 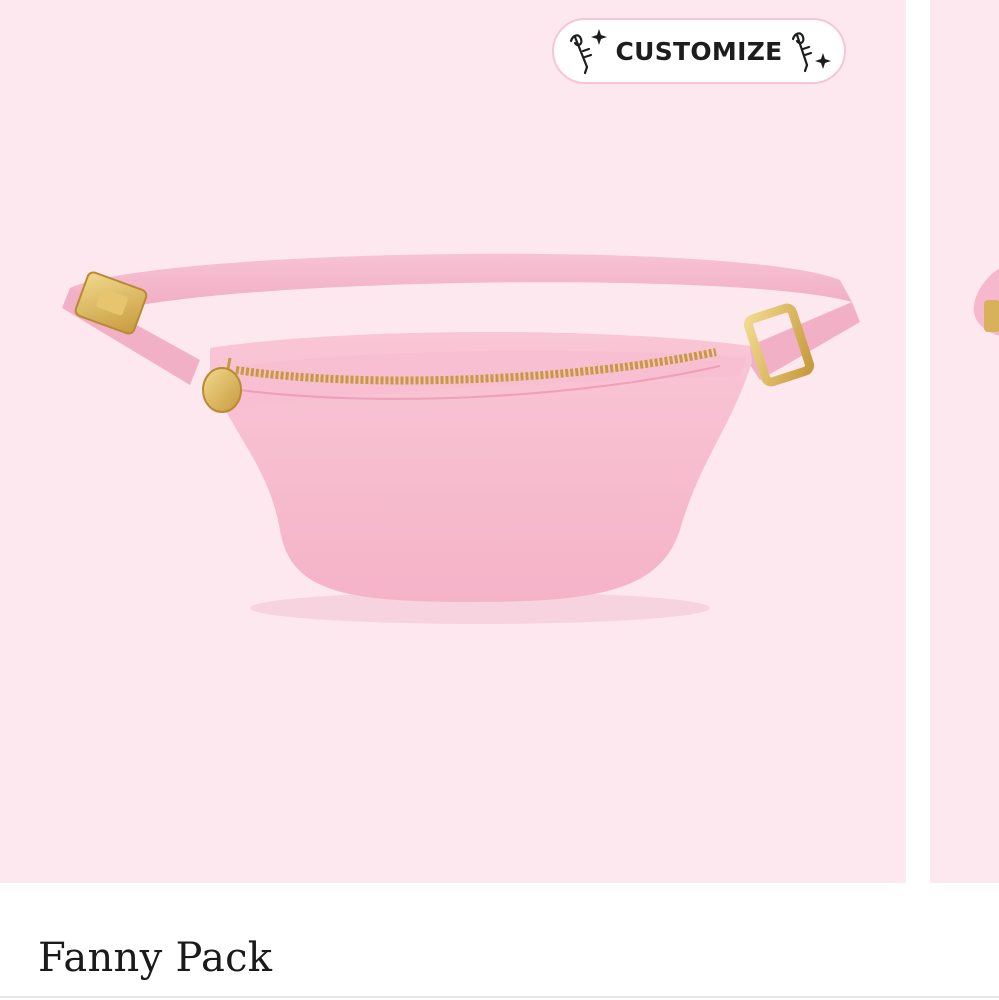 What do you see at coordinates (499, 997) in the screenshot?
I see `divider` at bounding box center [499, 997].